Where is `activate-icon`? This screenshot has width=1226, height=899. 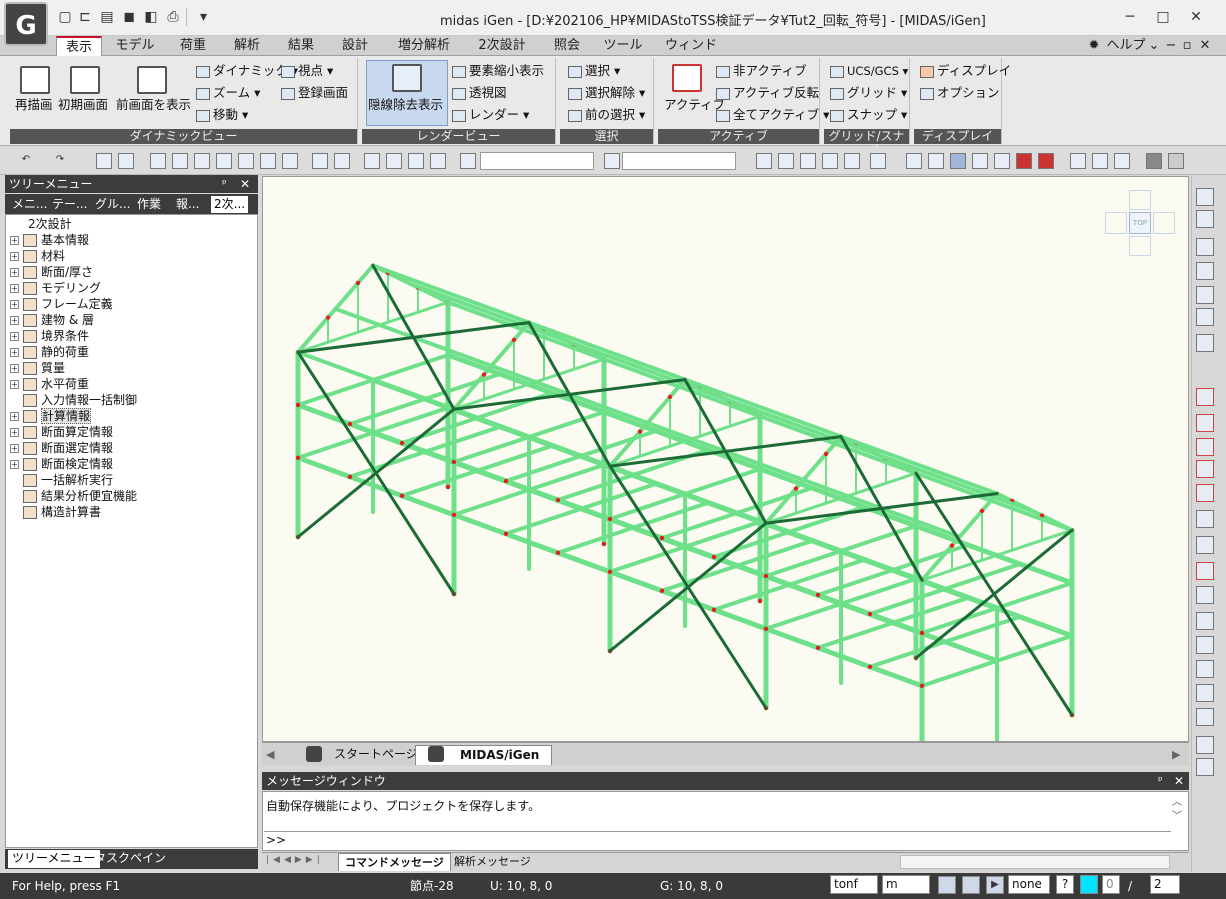 activate-icon is located at coordinates (764, 161).